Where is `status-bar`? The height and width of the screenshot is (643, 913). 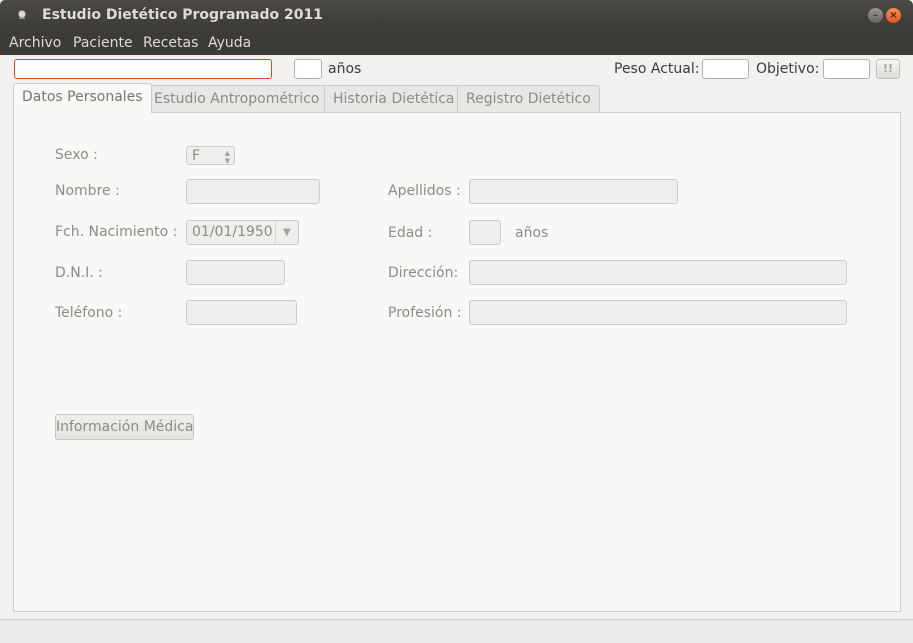
status-bar is located at coordinates (456, 631).